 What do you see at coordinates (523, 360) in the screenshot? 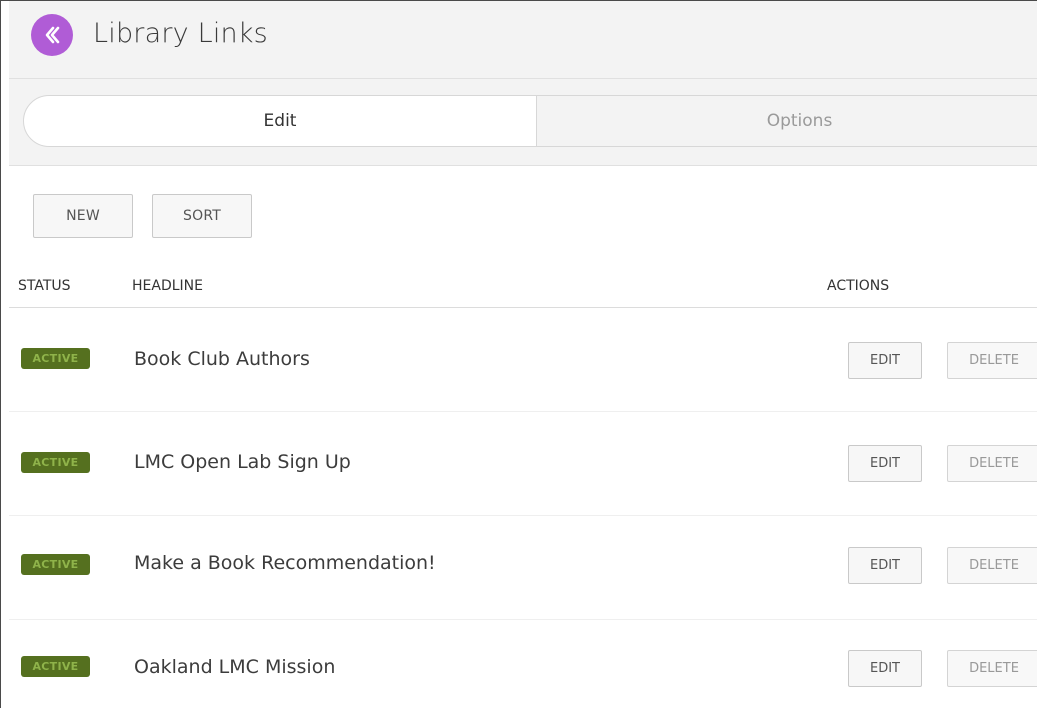
I see `table-row: ACTIVE Book Club Authors EDIT DELETE` at bounding box center [523, 360].